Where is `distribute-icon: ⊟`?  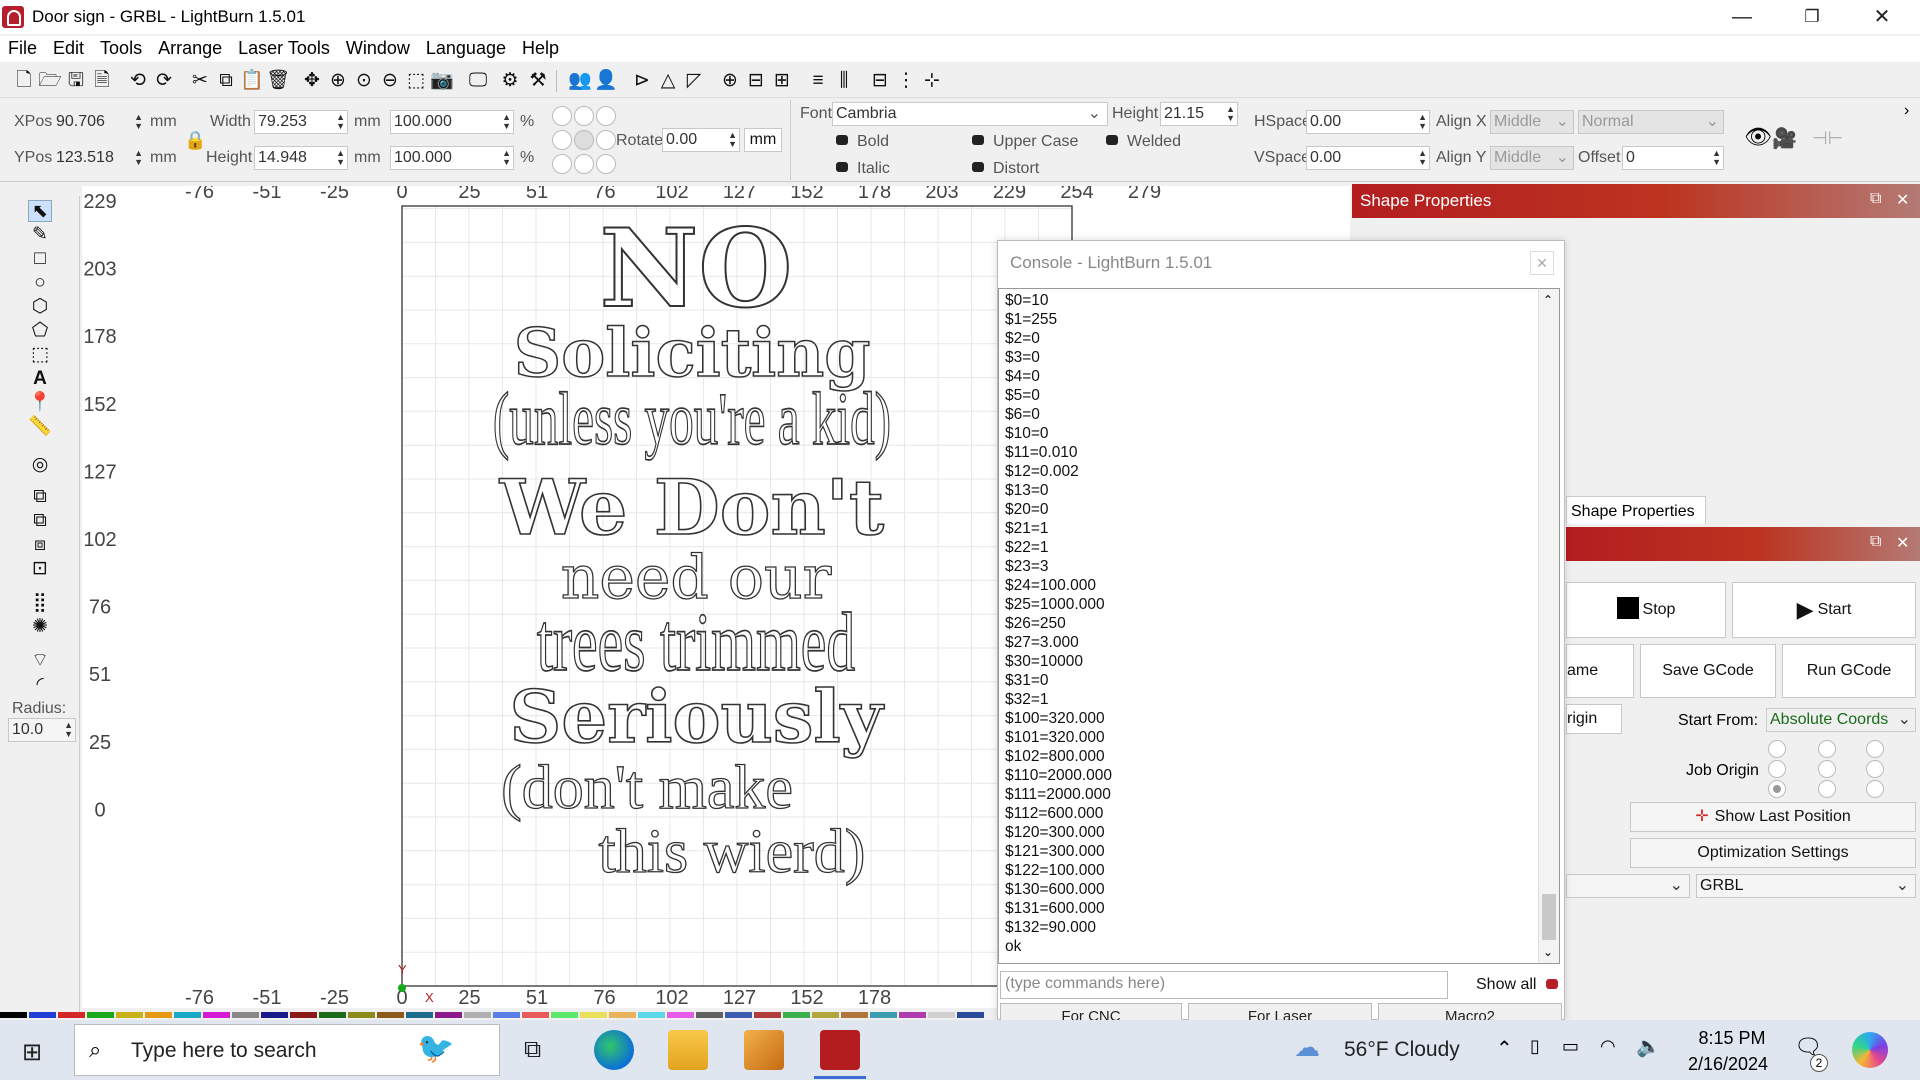
distribute-icon: ⊟ is located at coordinates (756, 81).